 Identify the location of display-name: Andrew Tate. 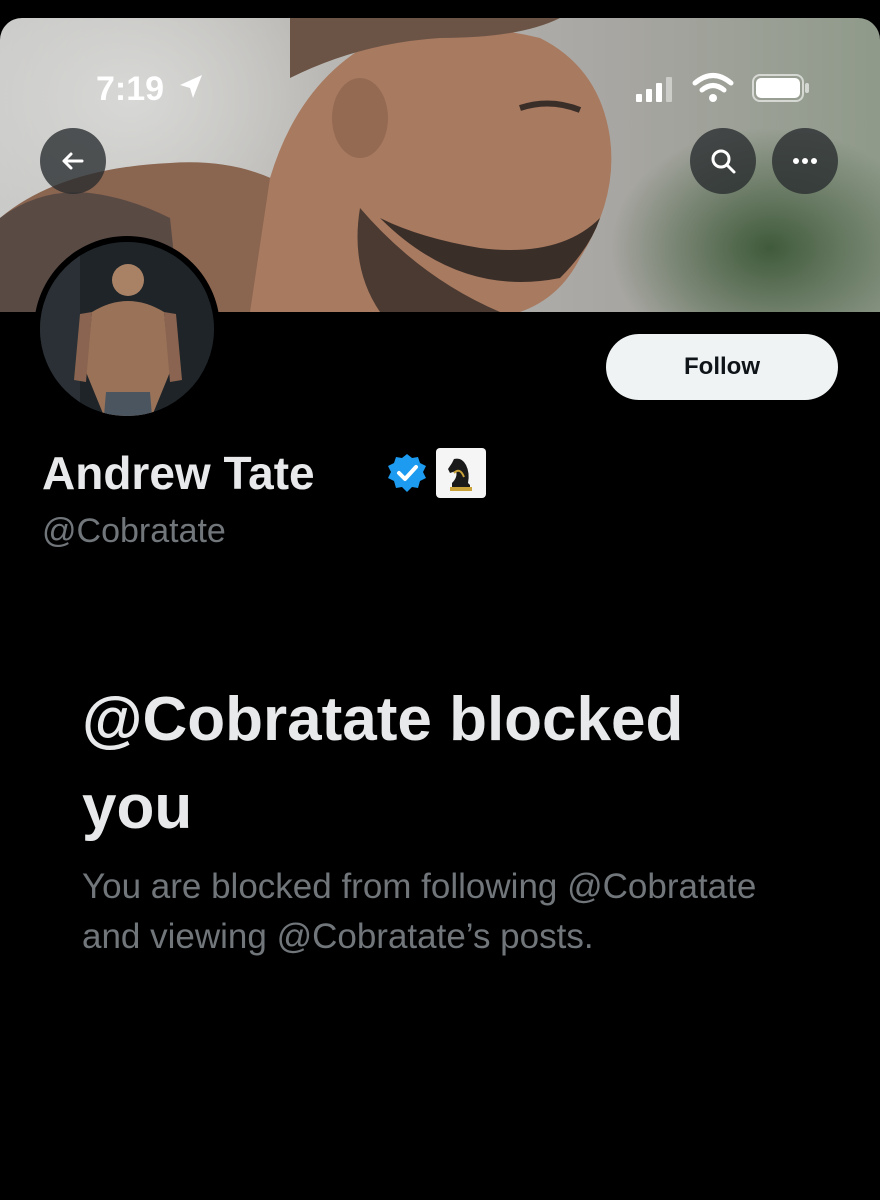
(178, 473).